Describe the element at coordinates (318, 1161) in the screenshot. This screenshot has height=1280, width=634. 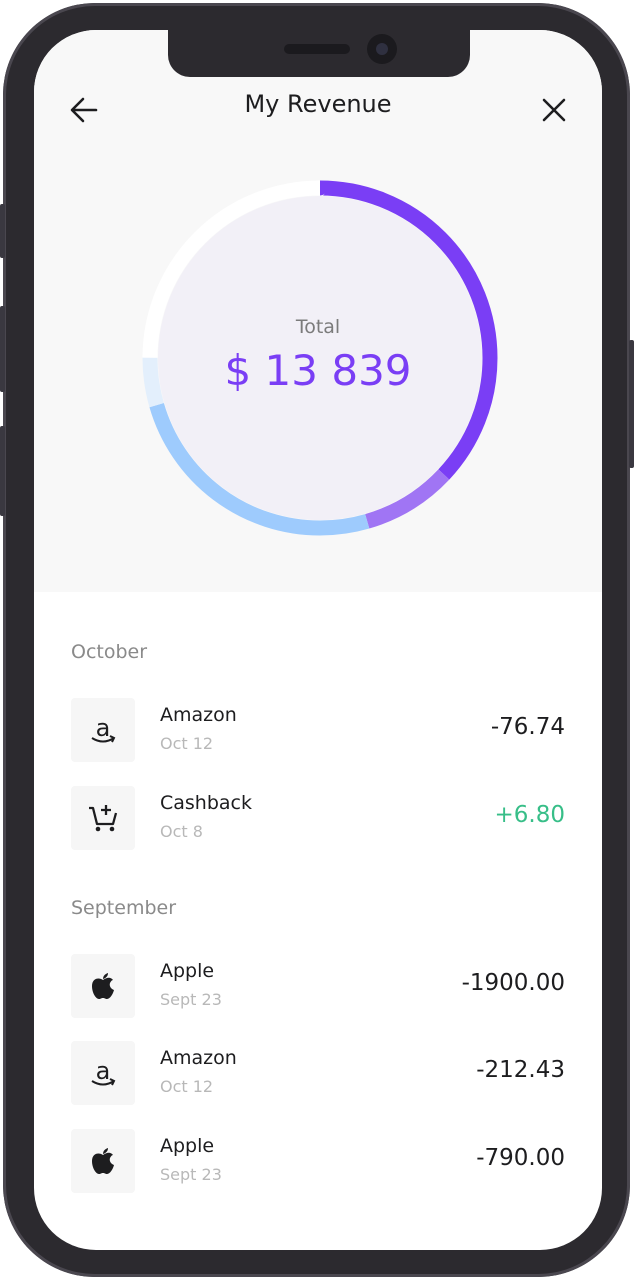
I see `transaction-row: Apple Sept 23 -790.00` at that location.